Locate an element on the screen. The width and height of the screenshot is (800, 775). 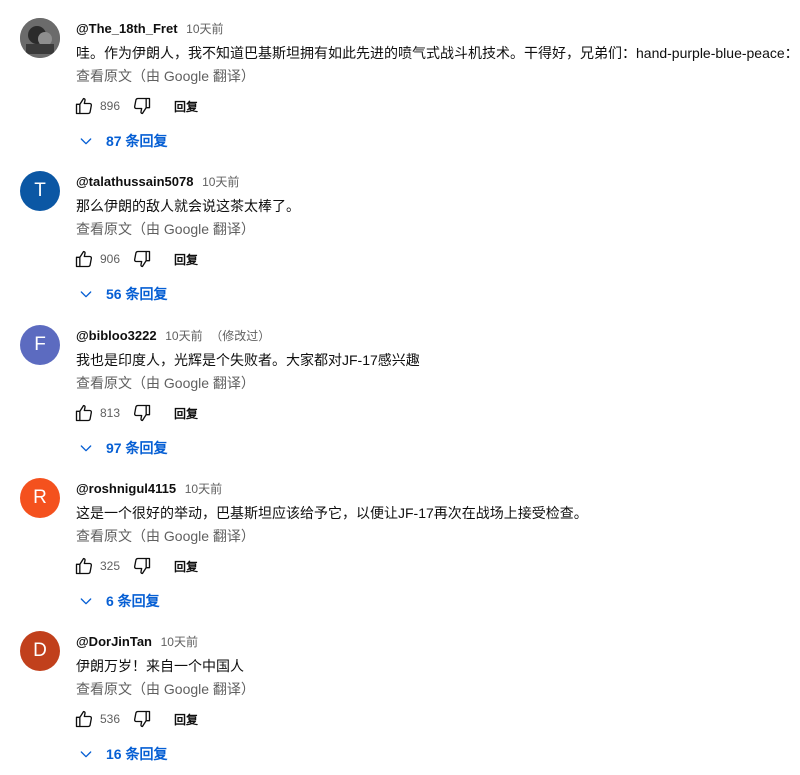
view-replies-button: 16 条回复 is located at coordinates (122, 754).